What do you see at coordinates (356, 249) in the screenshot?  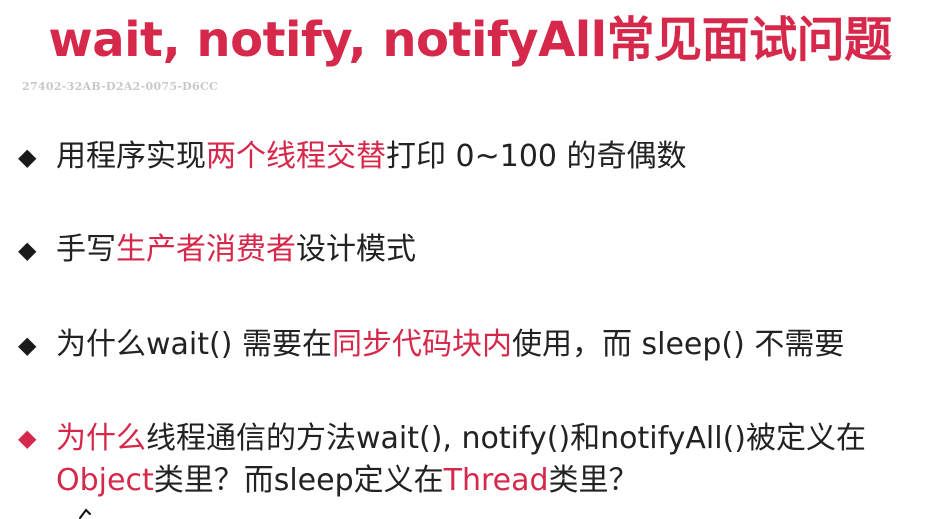 I see `bullet-text-part: 设计模式` at bounding box center [356, 249].